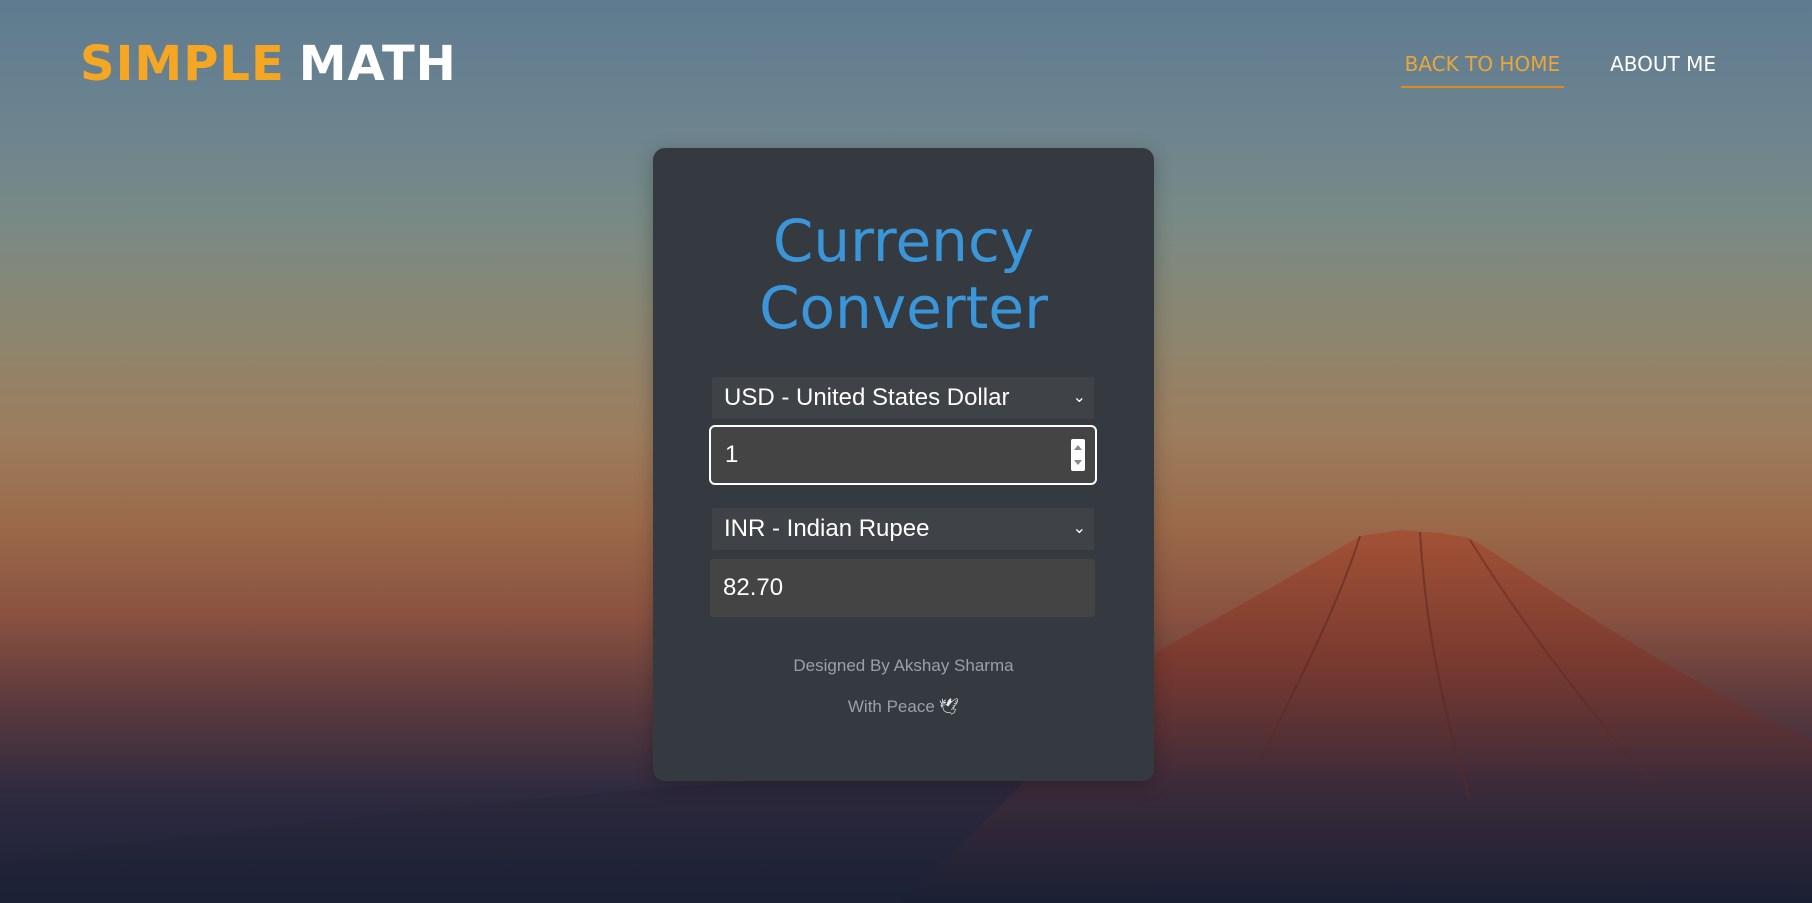  Describe the element at coordinates (732, 454) in the screenshot. I see `amount-value: 1` at that location.